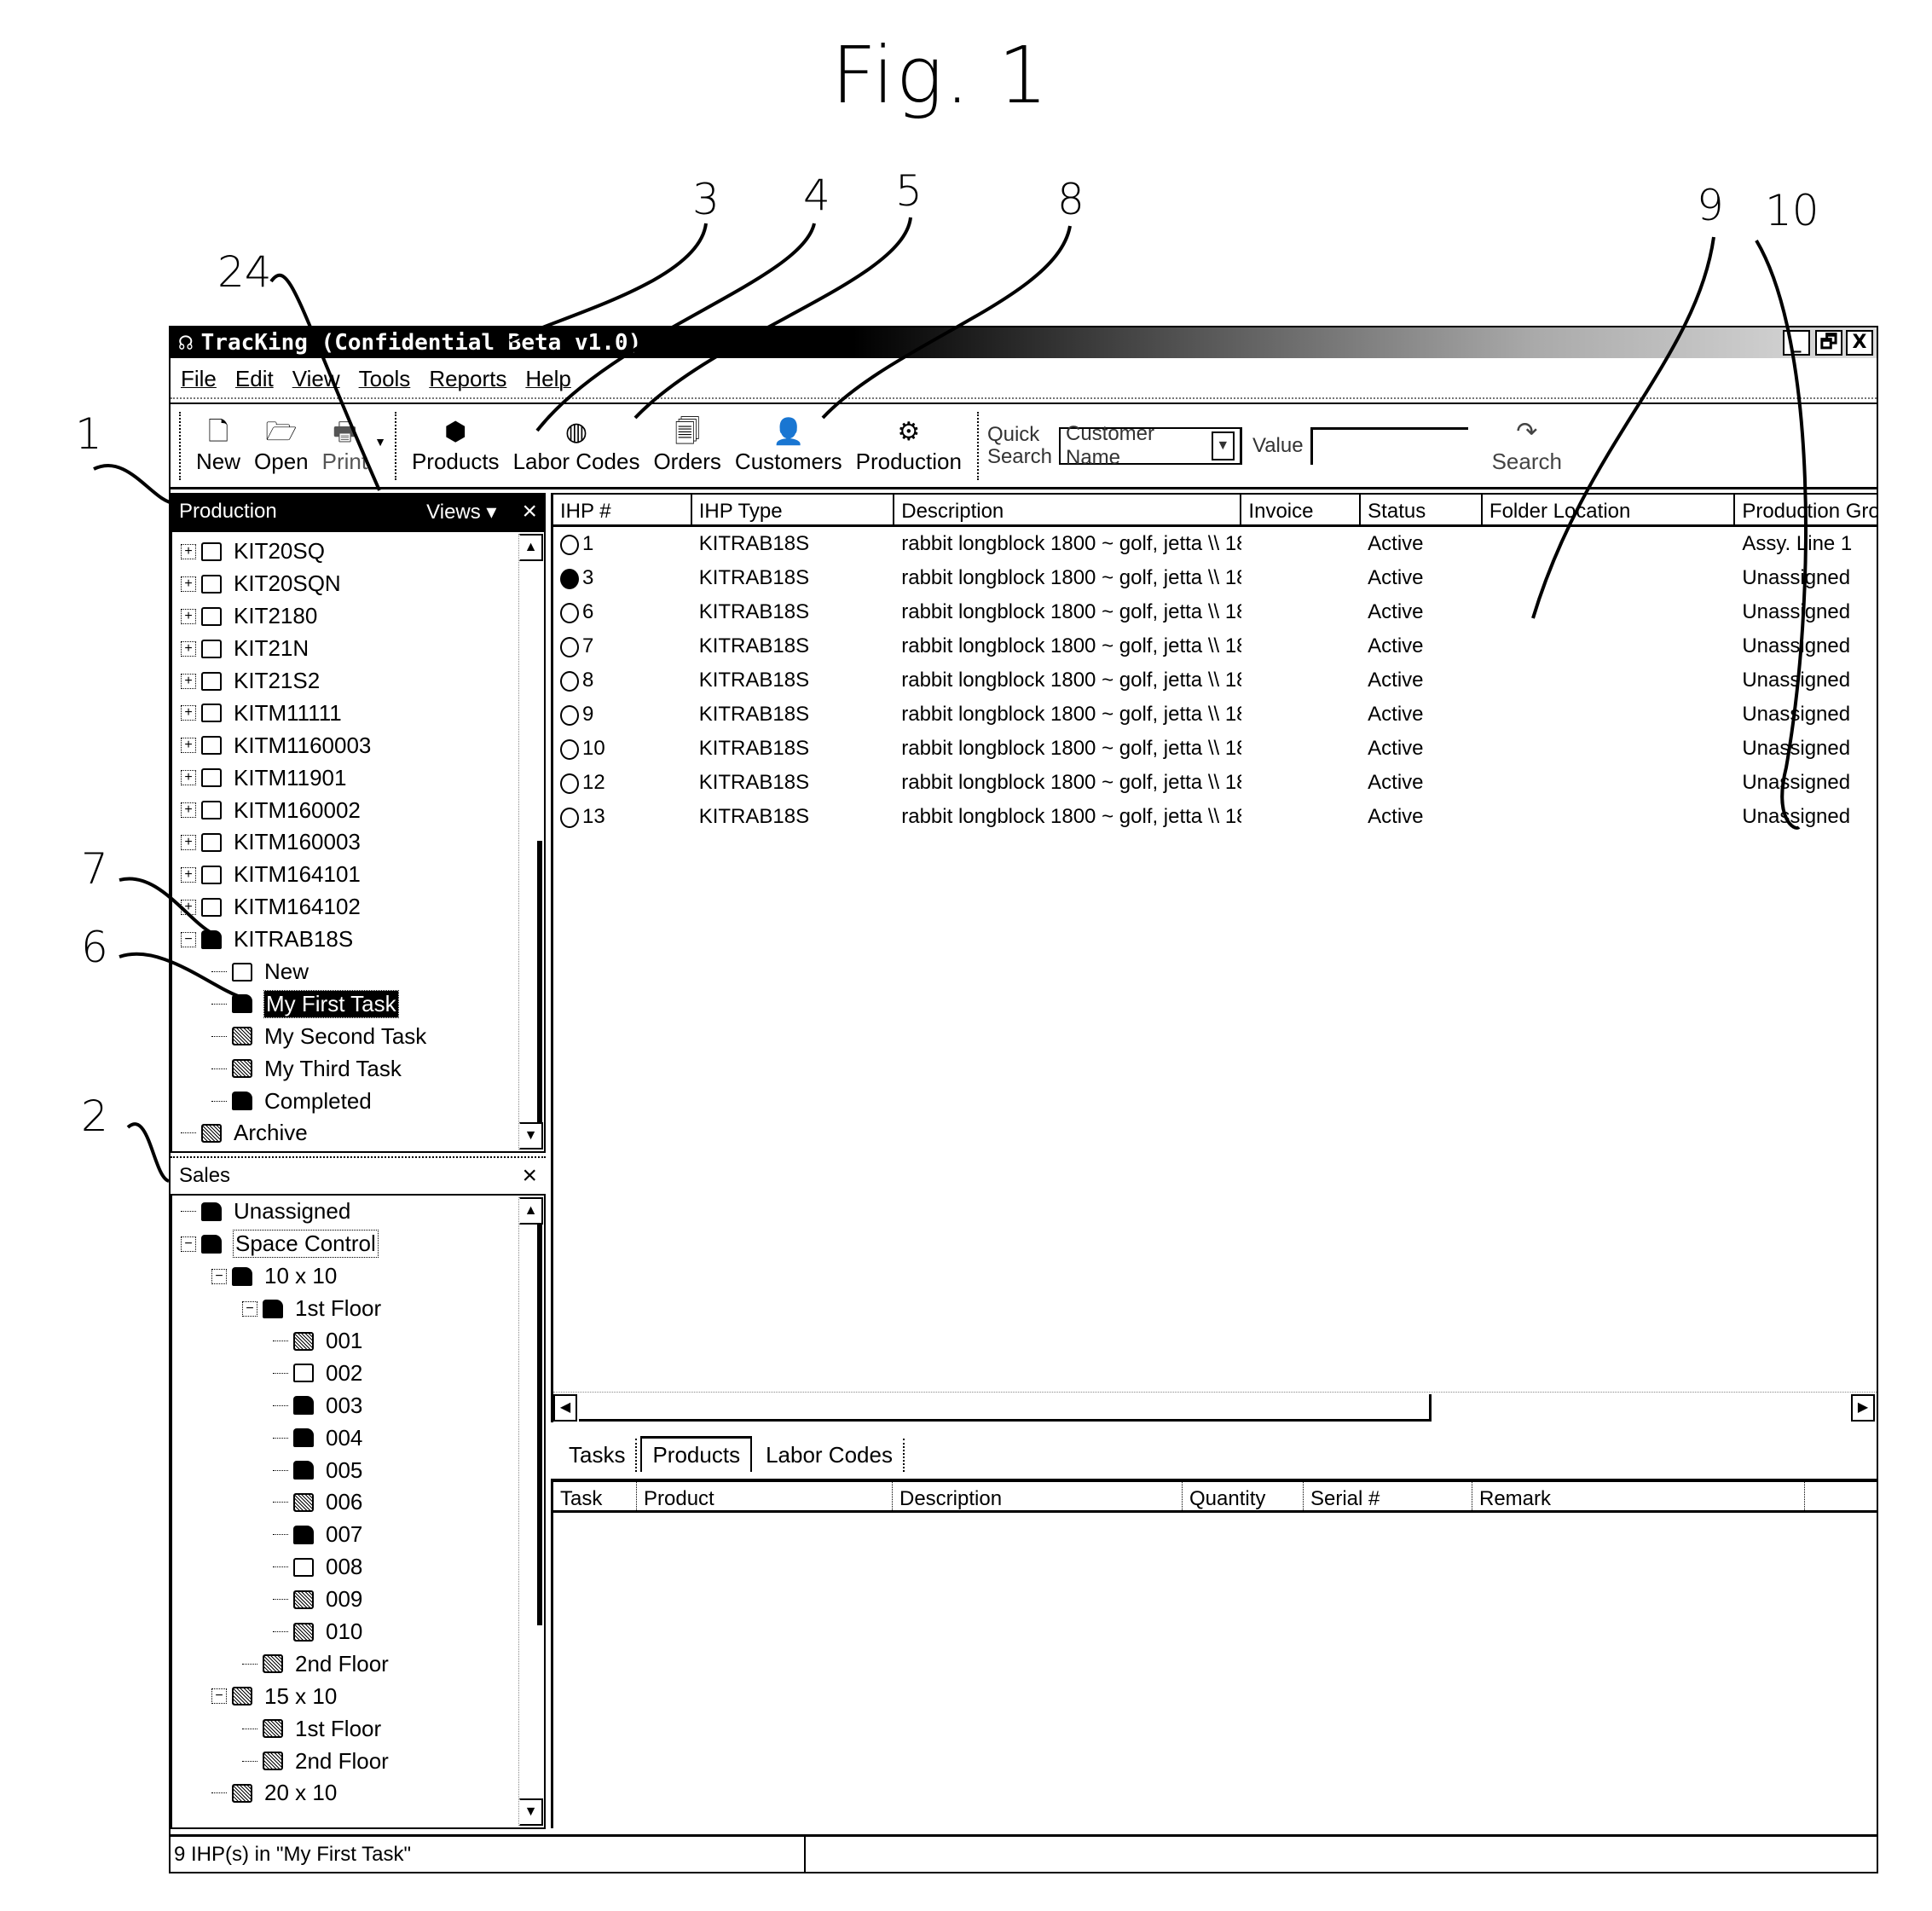  Describe the element at coordinates (254, 379) in the screenshot. I see `menu-edit: Edit` at that location.